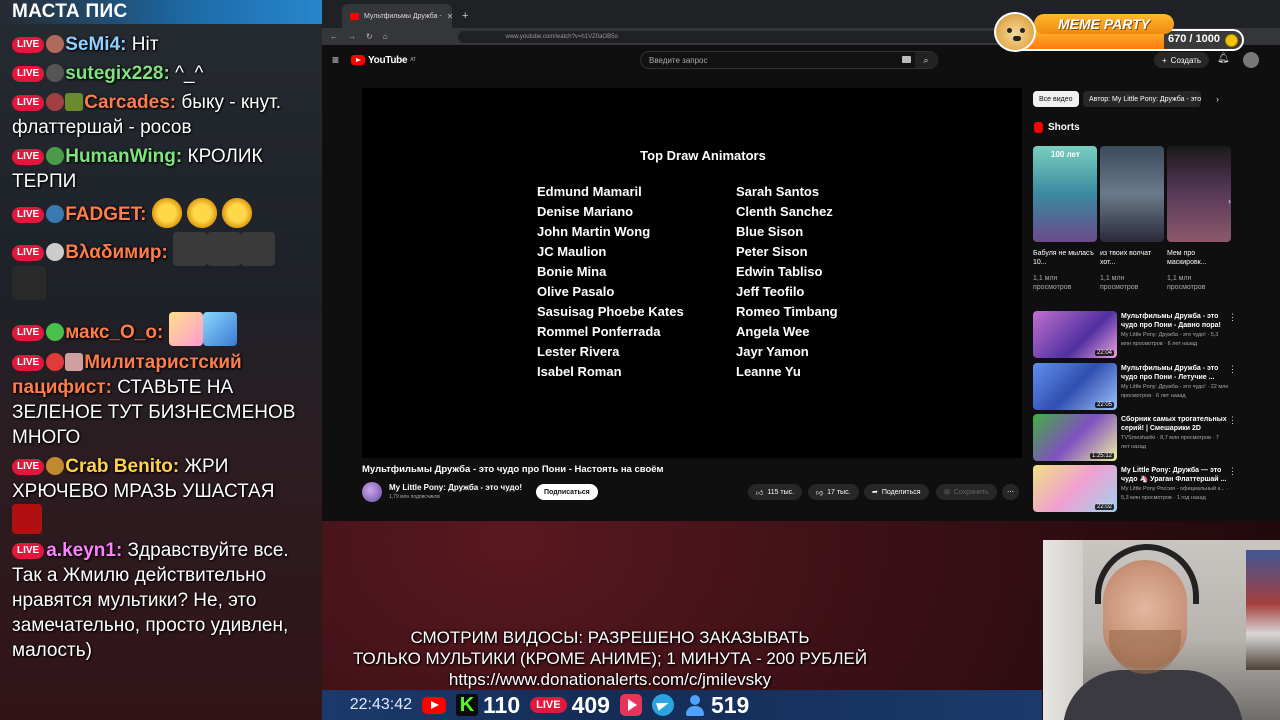 This screenshot has height=720, width=1280. I want to click on channel-subscribers: 1,79 млн подписчиков, so click(414, 497).